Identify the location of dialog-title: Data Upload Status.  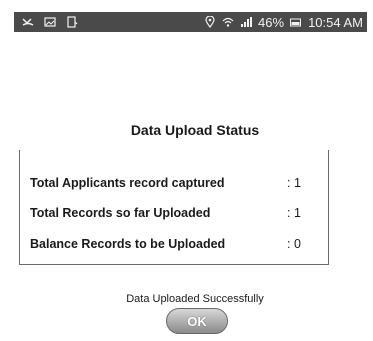
(195, 130).